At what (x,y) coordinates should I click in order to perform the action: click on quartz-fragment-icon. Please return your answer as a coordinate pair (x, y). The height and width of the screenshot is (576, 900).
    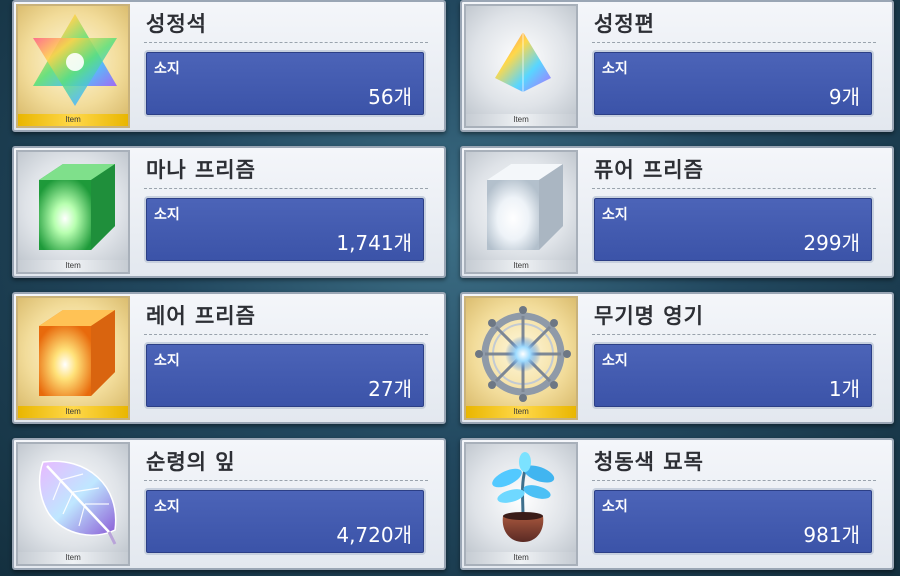
    Looking at the image, I should click on (523, 62).